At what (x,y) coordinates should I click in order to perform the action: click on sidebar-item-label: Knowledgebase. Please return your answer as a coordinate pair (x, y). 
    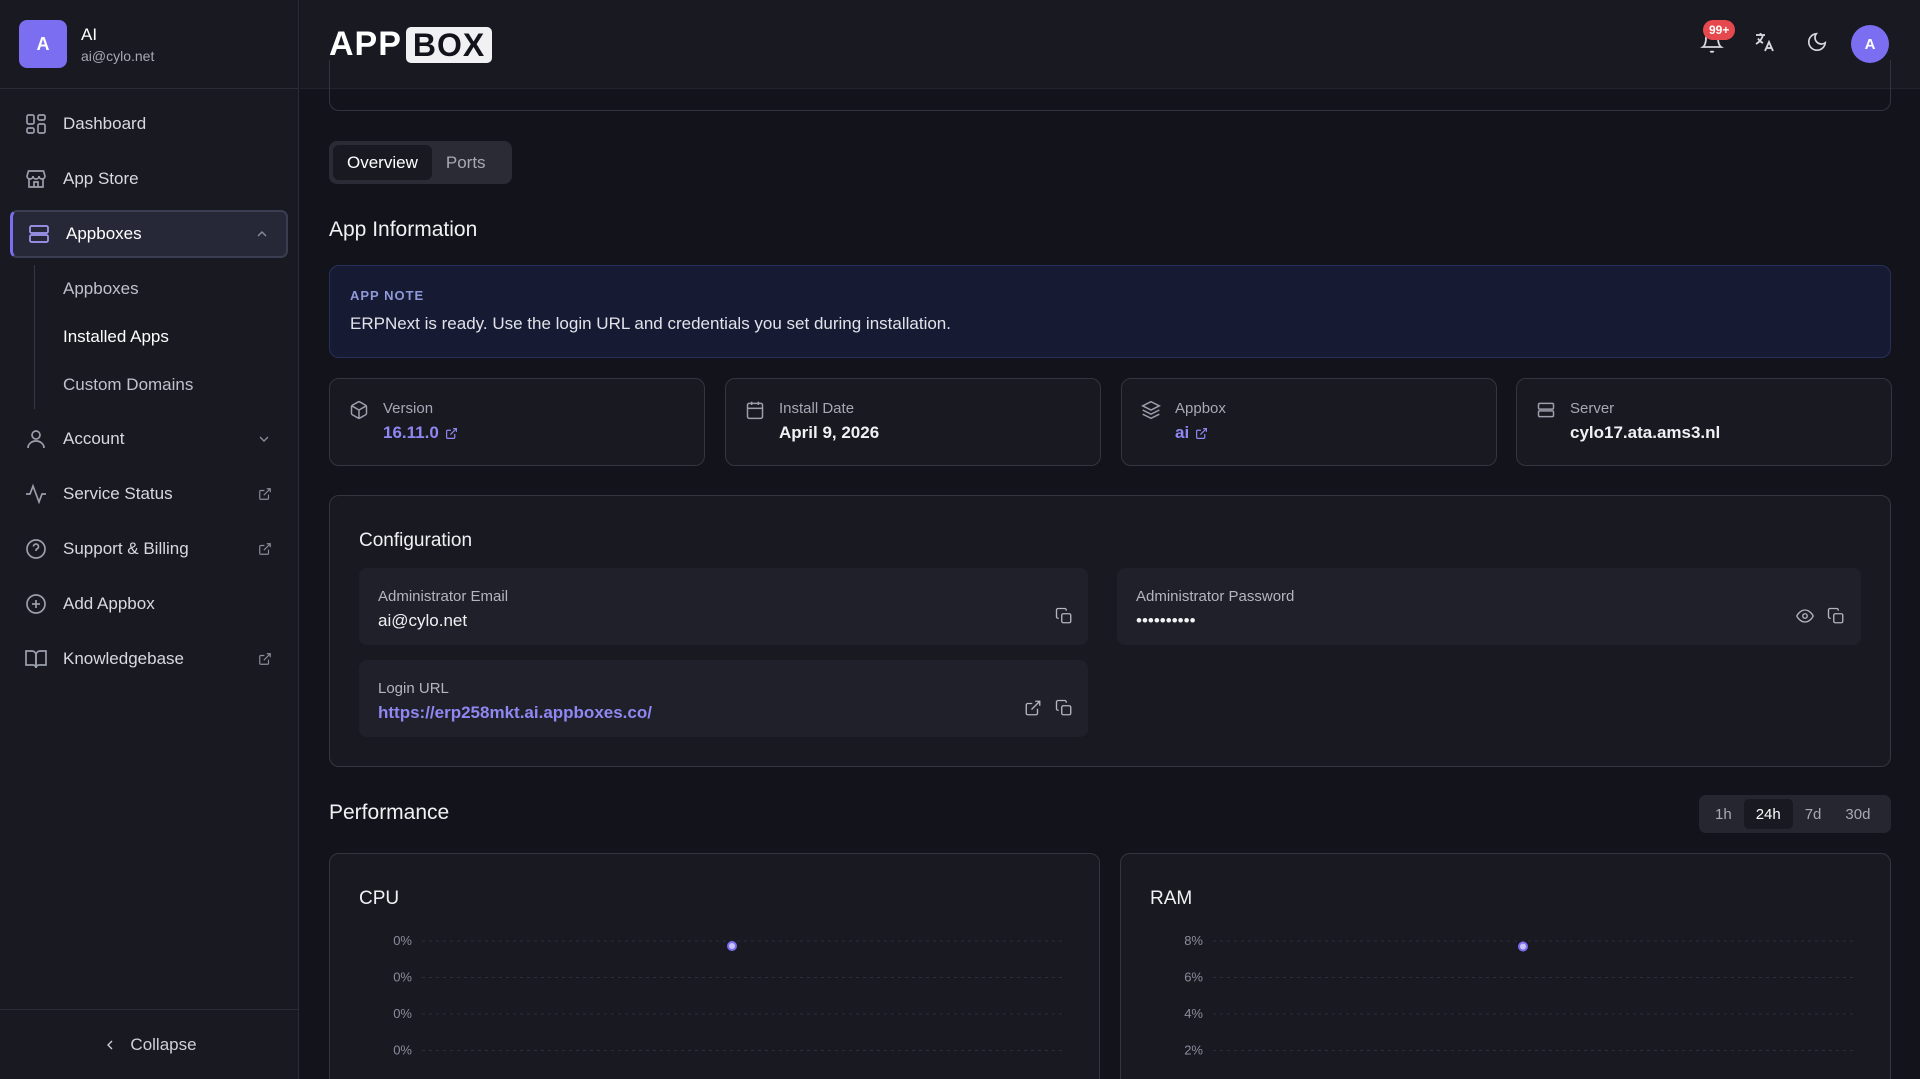
    Looking at the image, I should click on (123, 658).